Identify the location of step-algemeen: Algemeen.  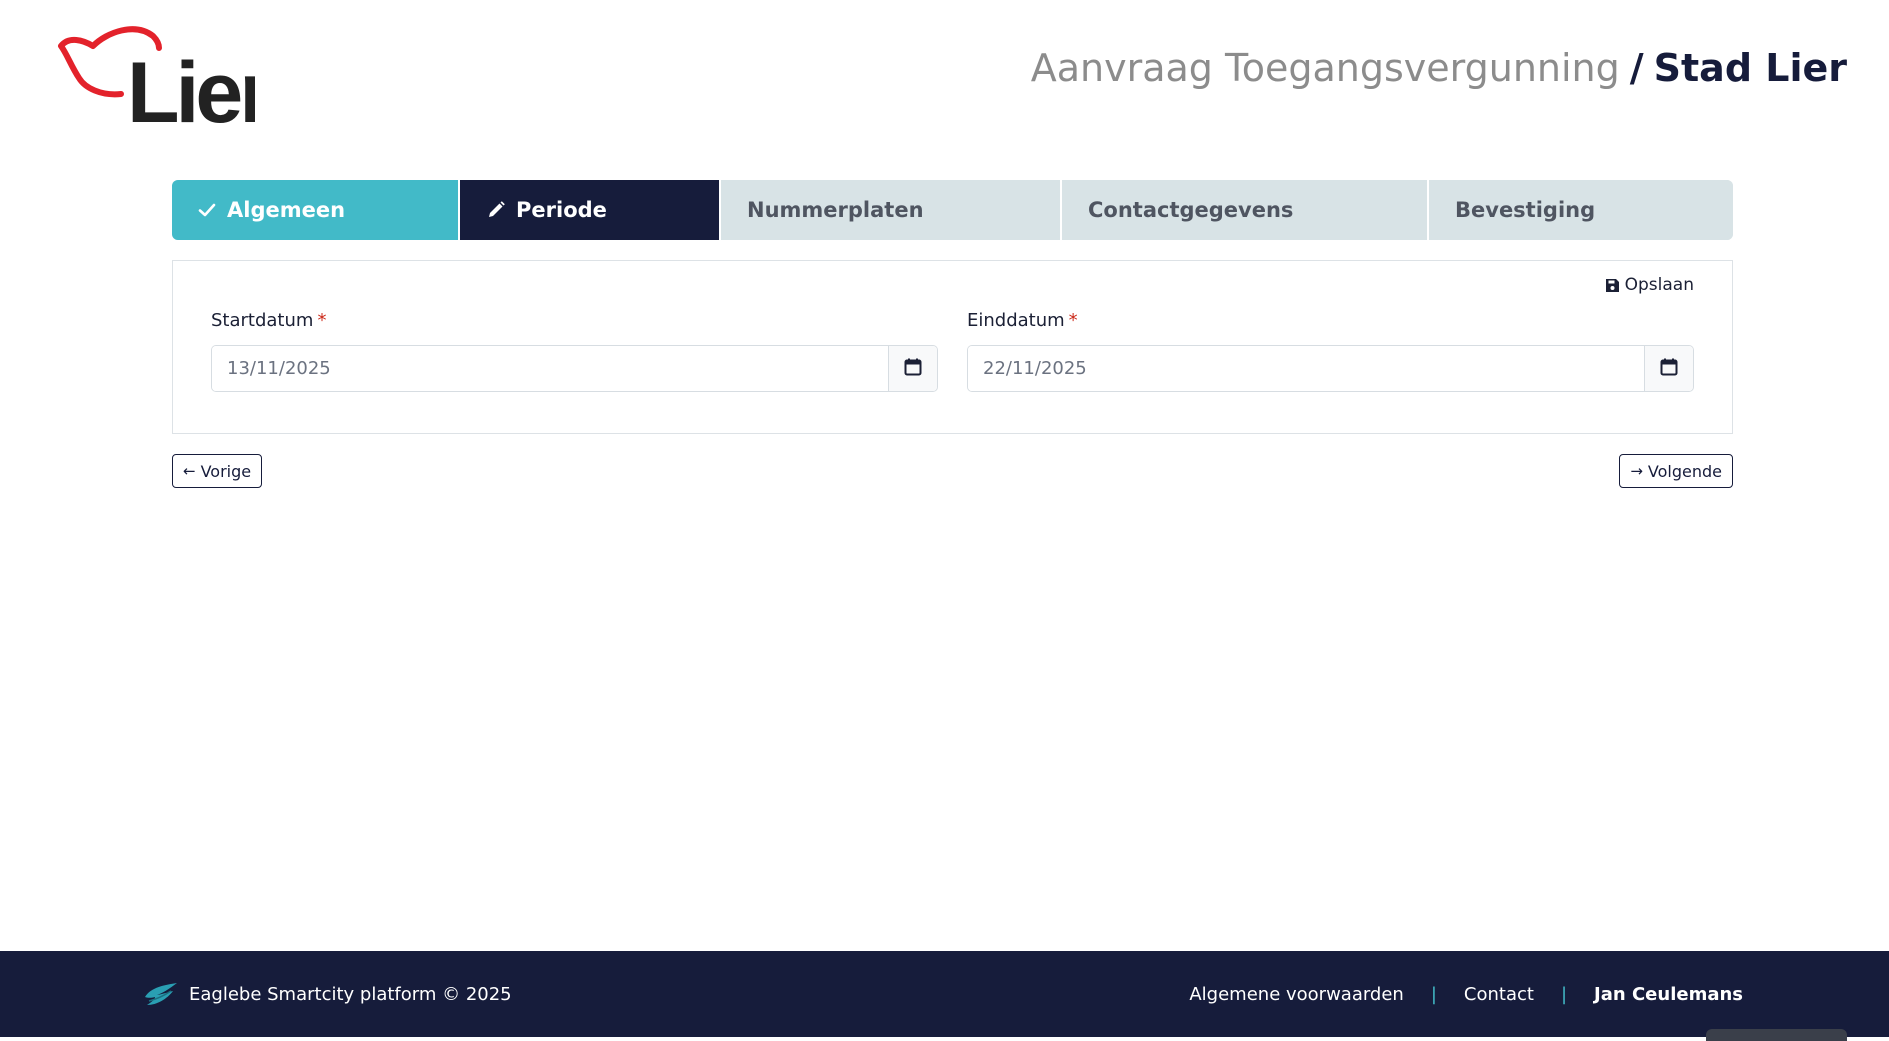
(316, 210).